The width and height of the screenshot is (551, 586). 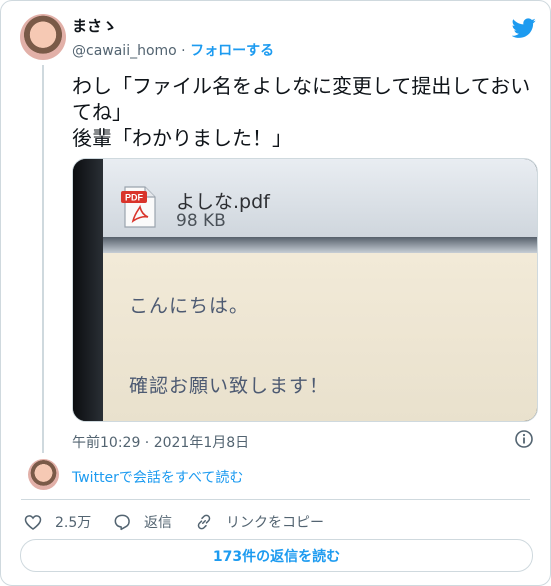 I want to click on tweet-text-line: 後輩「わかりました！」, so click(x=182, y=138).